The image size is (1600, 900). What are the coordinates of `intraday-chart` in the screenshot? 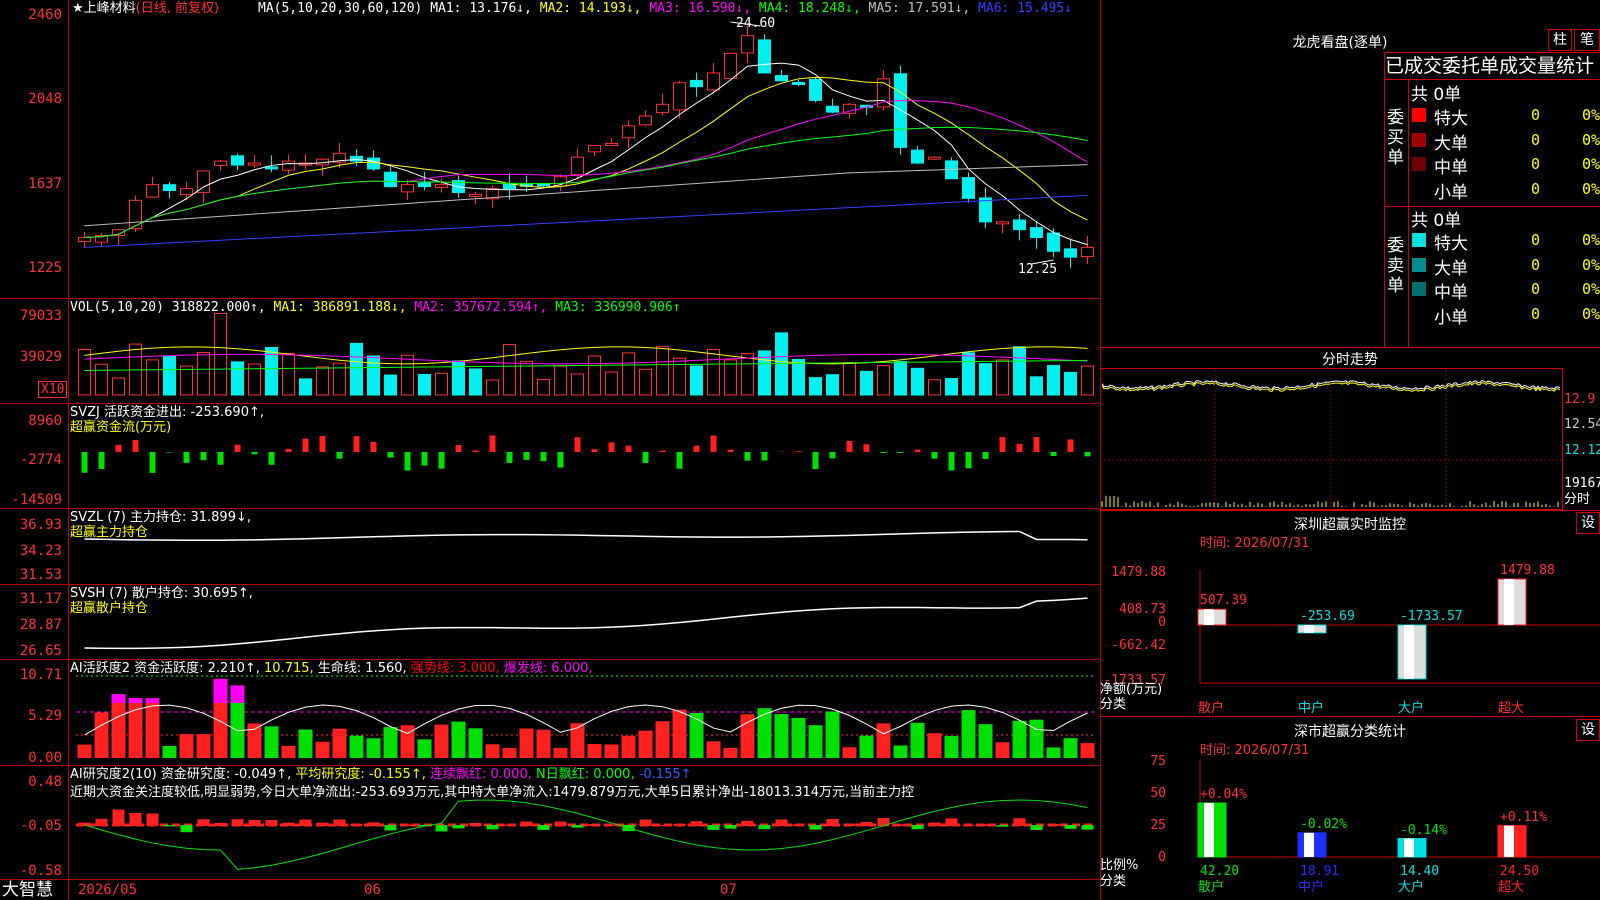 It's located at (1331, 439).